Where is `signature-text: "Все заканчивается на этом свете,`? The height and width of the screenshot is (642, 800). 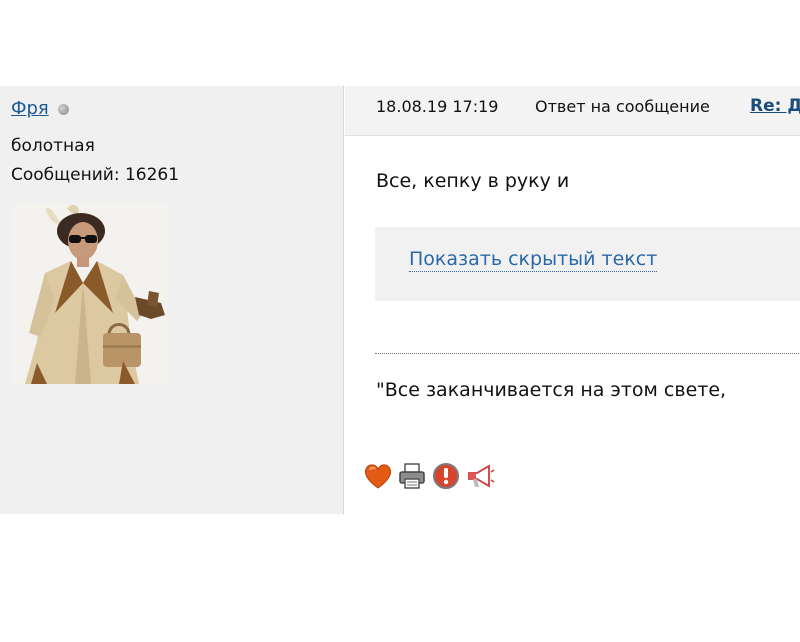 signature-text: "Все заканчивается на этом свете, is located at coordinates (551, 390).